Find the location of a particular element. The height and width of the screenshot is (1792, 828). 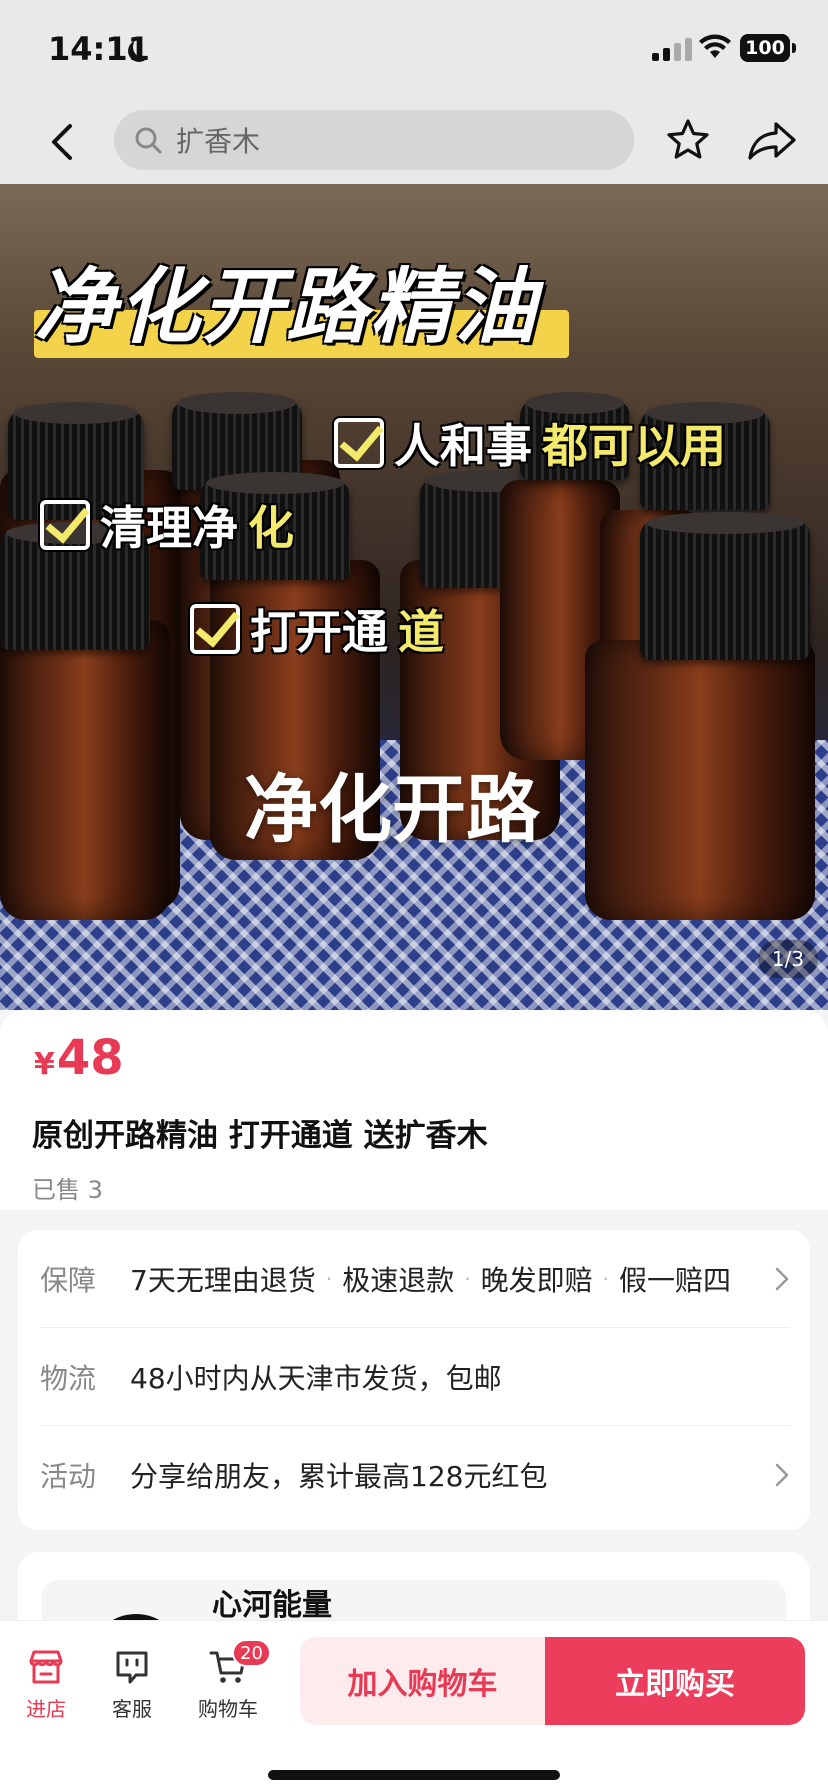

hero-title-text: 净化开路精油 is located at coordinates (286, 307).